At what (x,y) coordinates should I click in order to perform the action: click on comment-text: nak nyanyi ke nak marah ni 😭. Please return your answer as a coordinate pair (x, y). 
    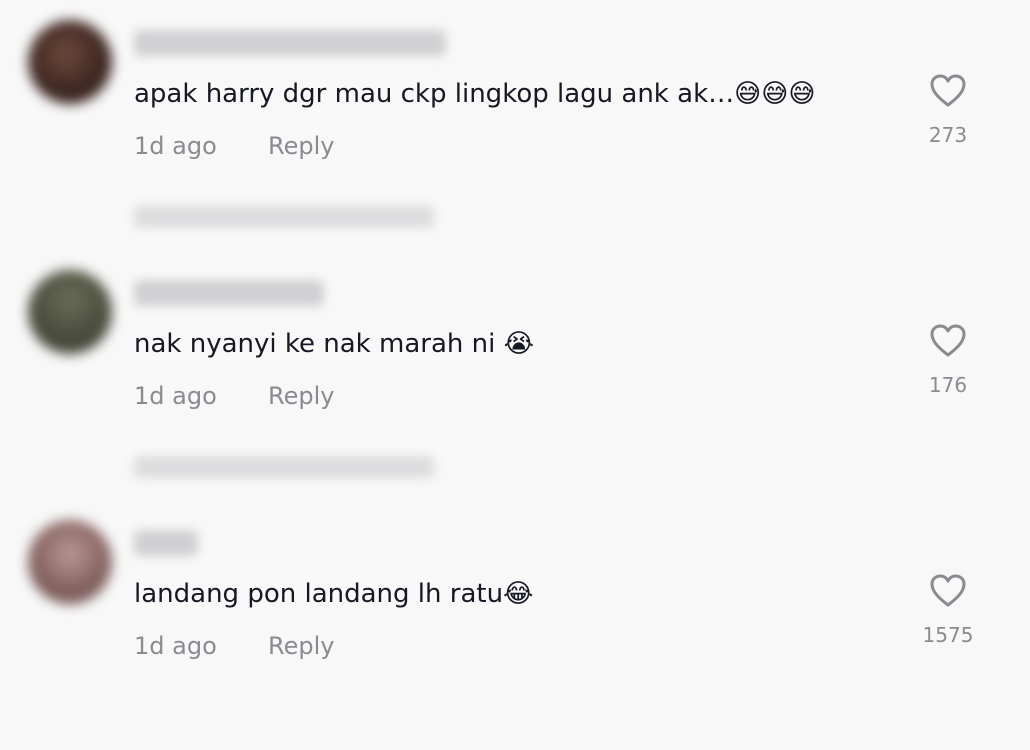
    Looking at the image, I should click on (334, 344).